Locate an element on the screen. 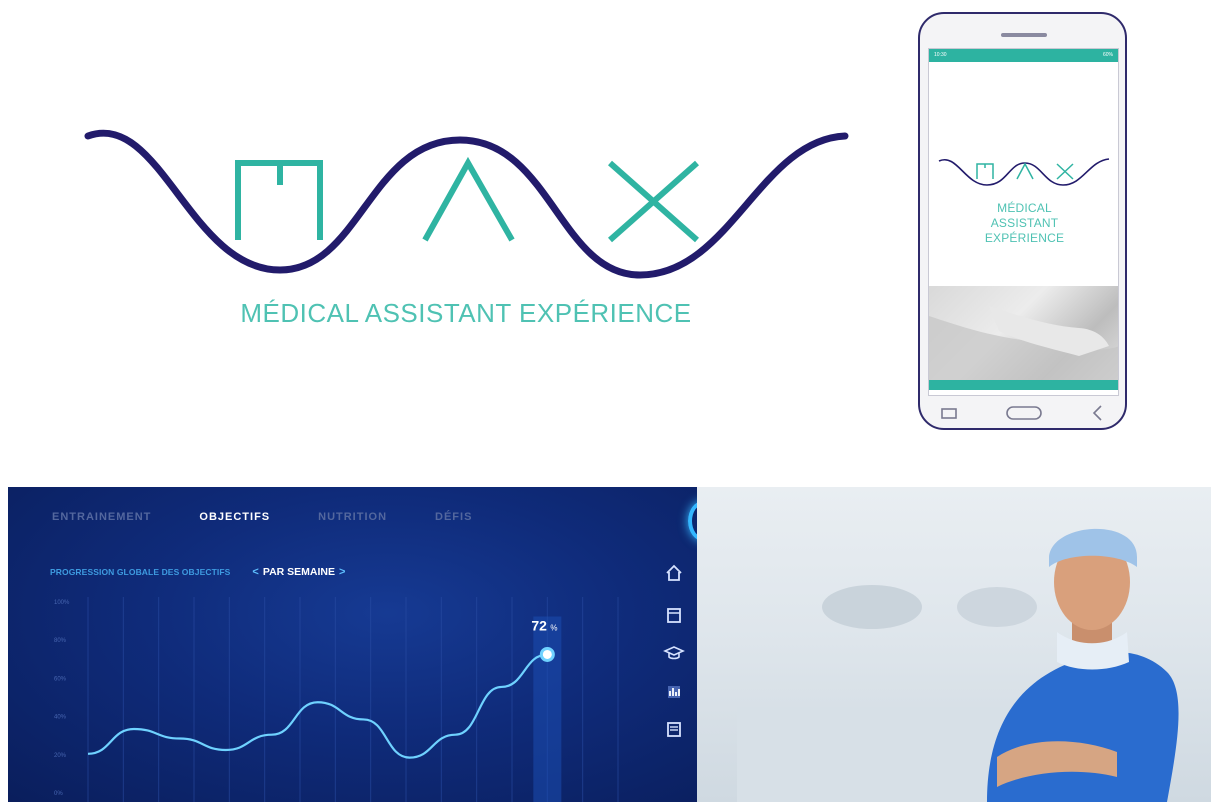 The width and height of the screenshot is (1211, 802). back-chevron-icon is located at coordinates (1097, 413).